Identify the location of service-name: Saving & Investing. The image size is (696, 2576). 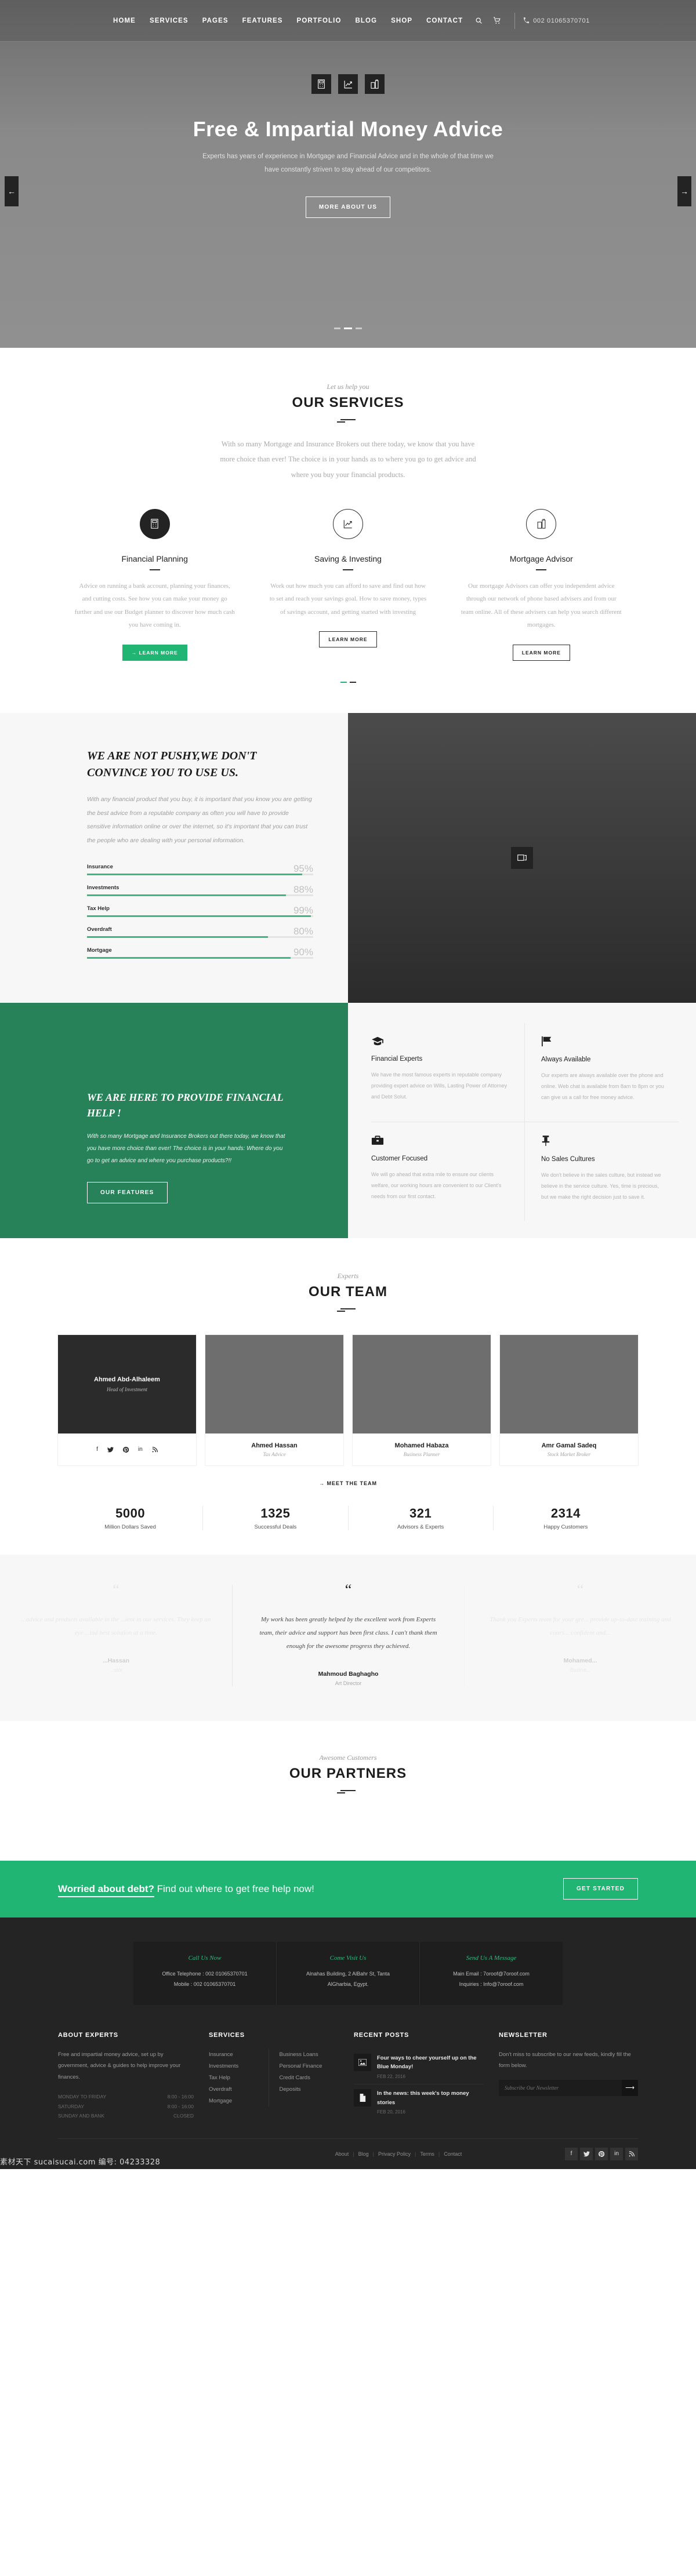
(348, 558).